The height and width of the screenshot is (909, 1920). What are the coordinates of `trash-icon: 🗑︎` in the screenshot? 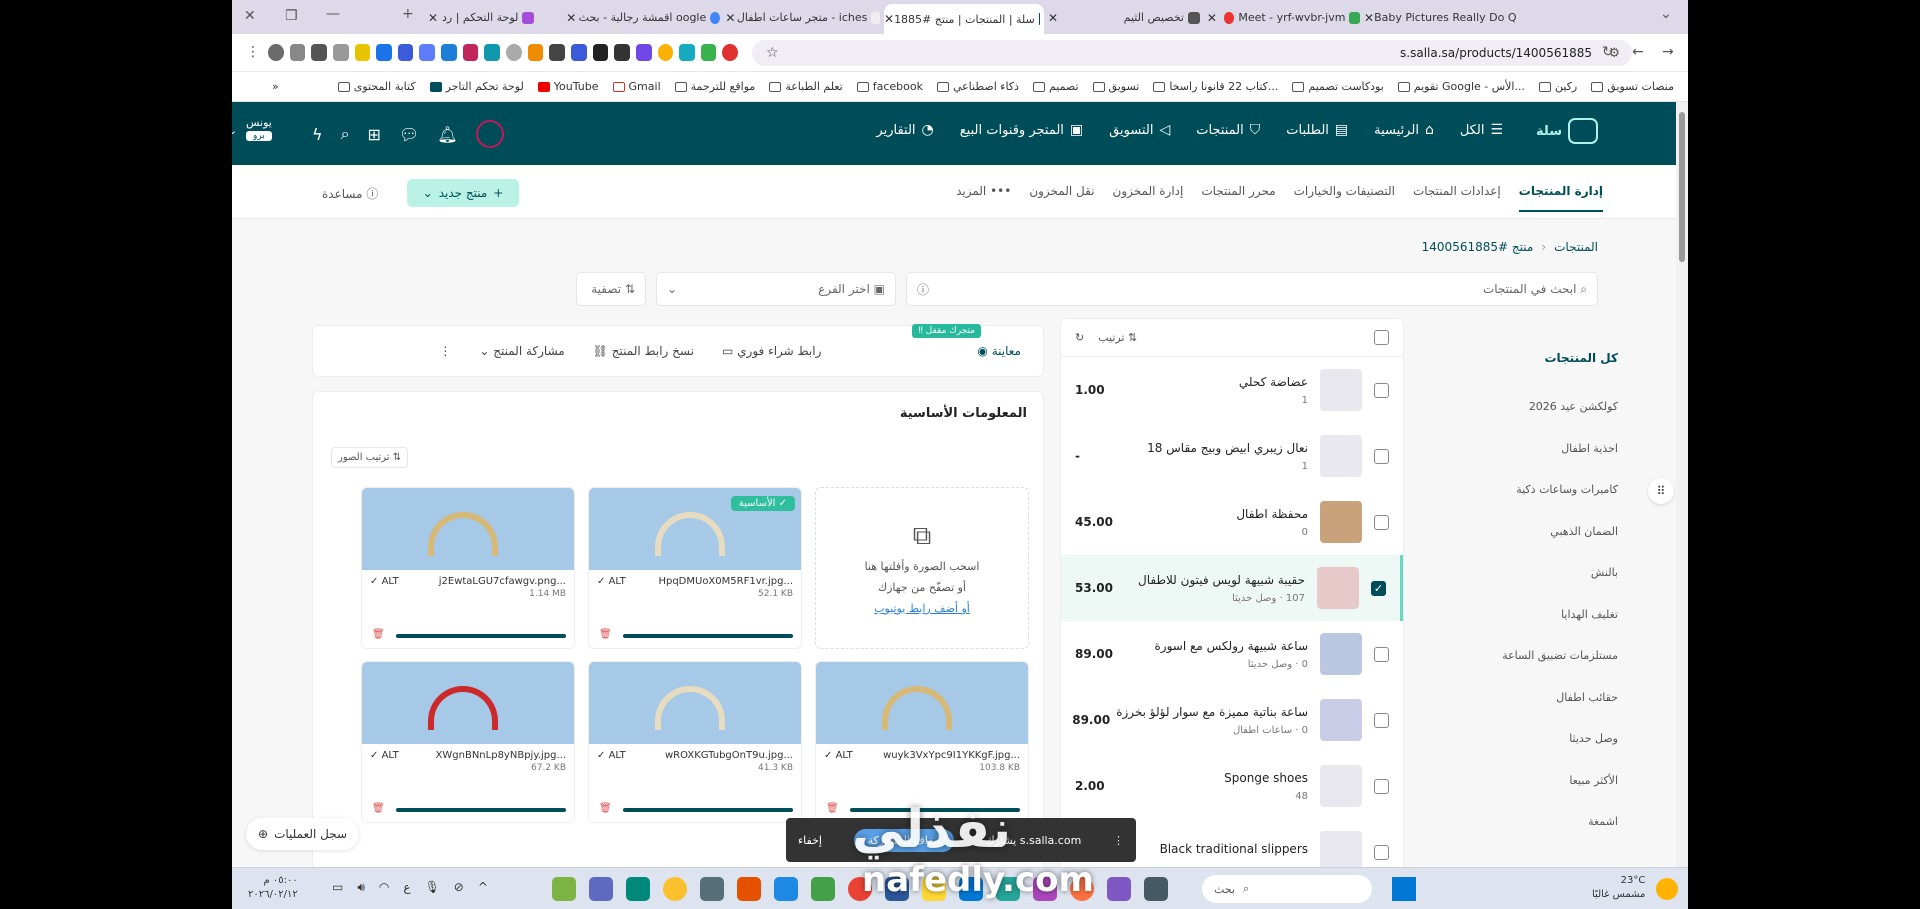 It's located at (378, 808).